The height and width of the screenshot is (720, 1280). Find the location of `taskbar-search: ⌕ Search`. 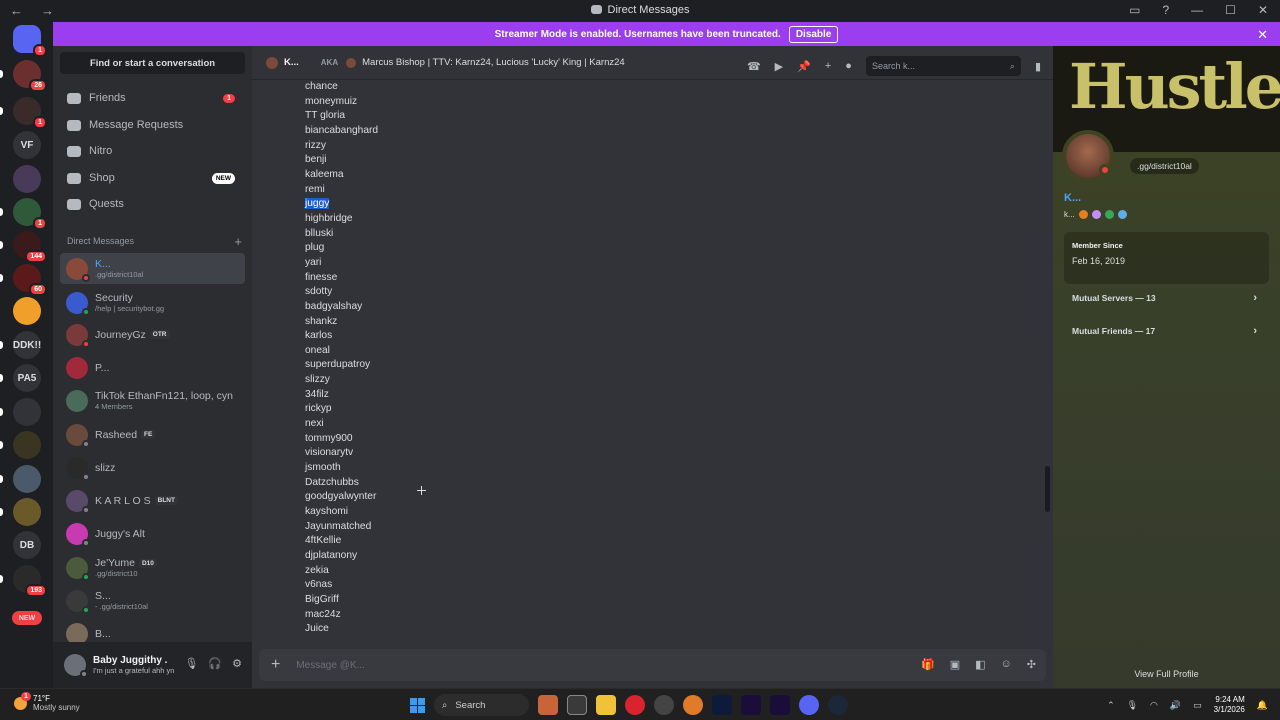

taskbar-search: ⌕ Search is located at coordinates (481, 705).